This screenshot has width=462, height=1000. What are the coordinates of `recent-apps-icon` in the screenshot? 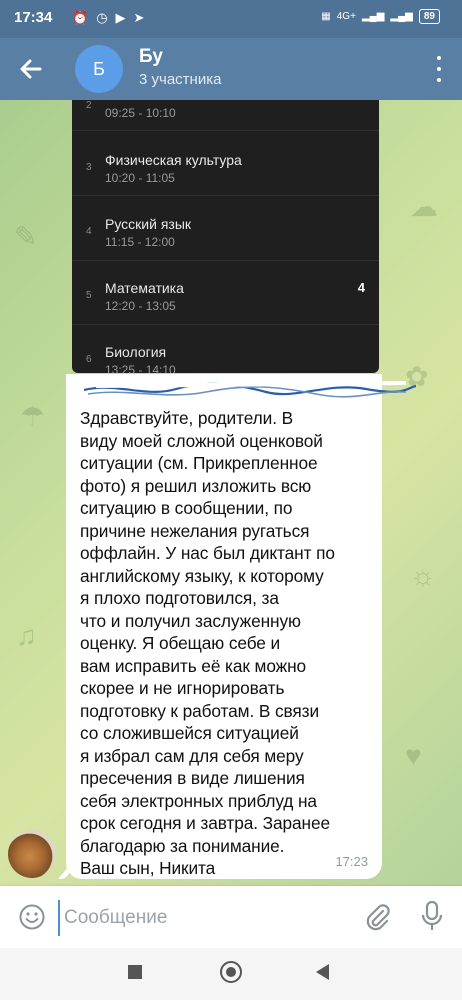 It's located at (135, 972).